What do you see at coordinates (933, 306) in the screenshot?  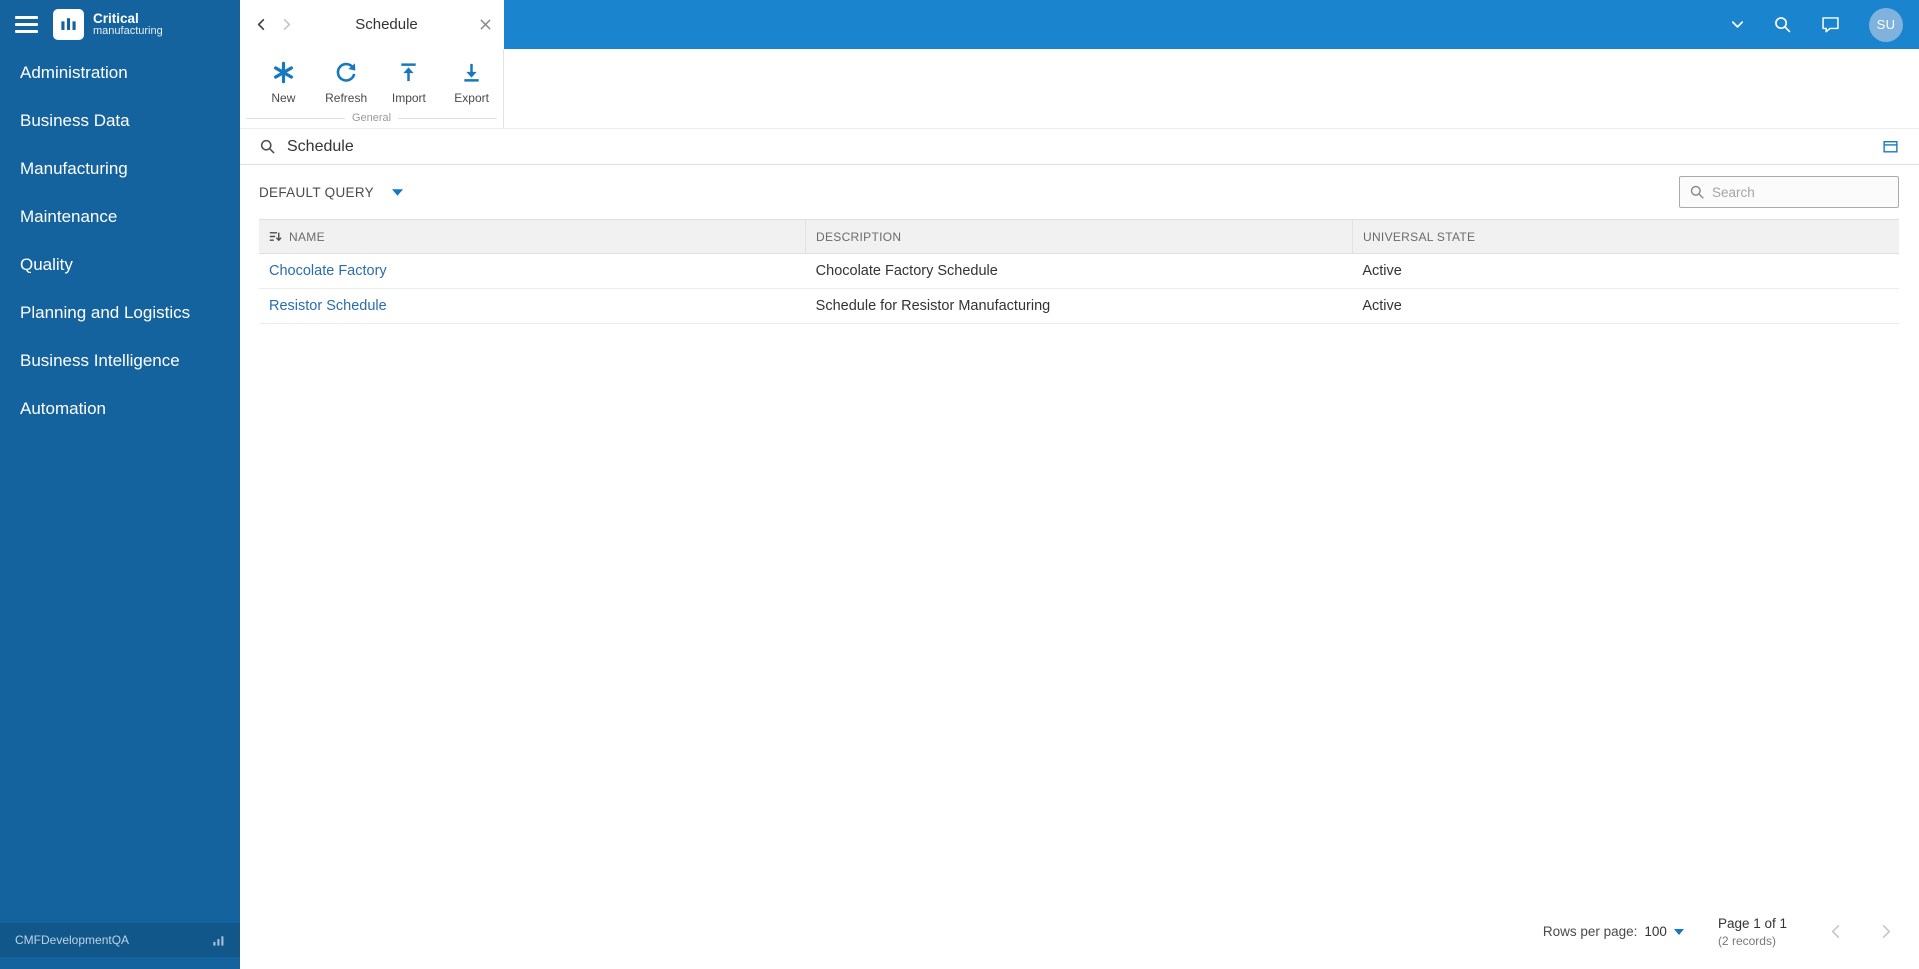 I see `cell-description: Schedule for Resistor Manufacturing` at bounding box center [933, 306].